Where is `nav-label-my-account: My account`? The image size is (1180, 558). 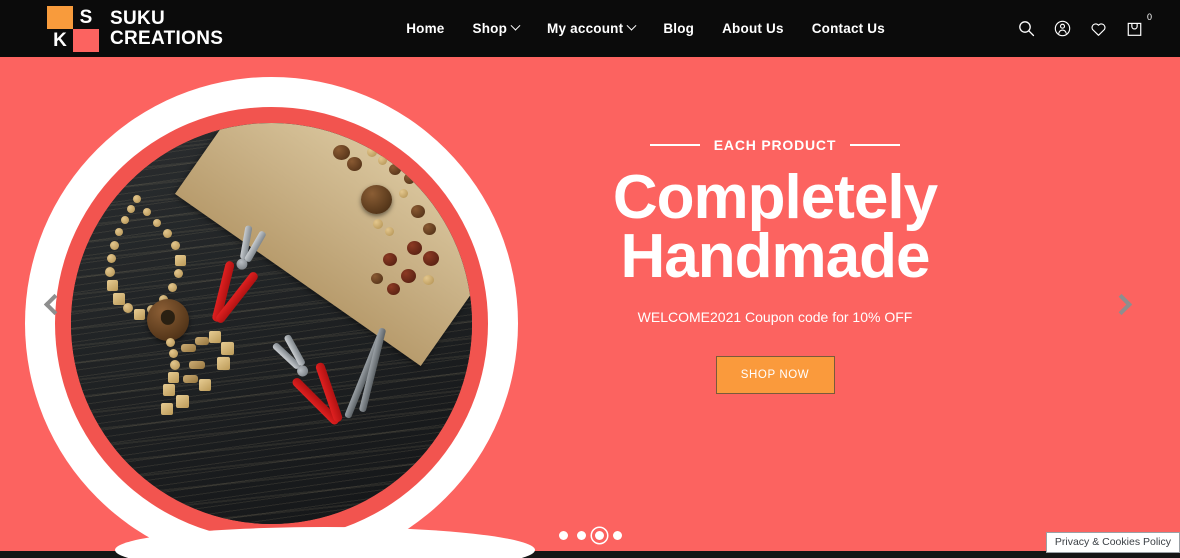
nav-label-my-account: My account is located at coordinates (585, 28).